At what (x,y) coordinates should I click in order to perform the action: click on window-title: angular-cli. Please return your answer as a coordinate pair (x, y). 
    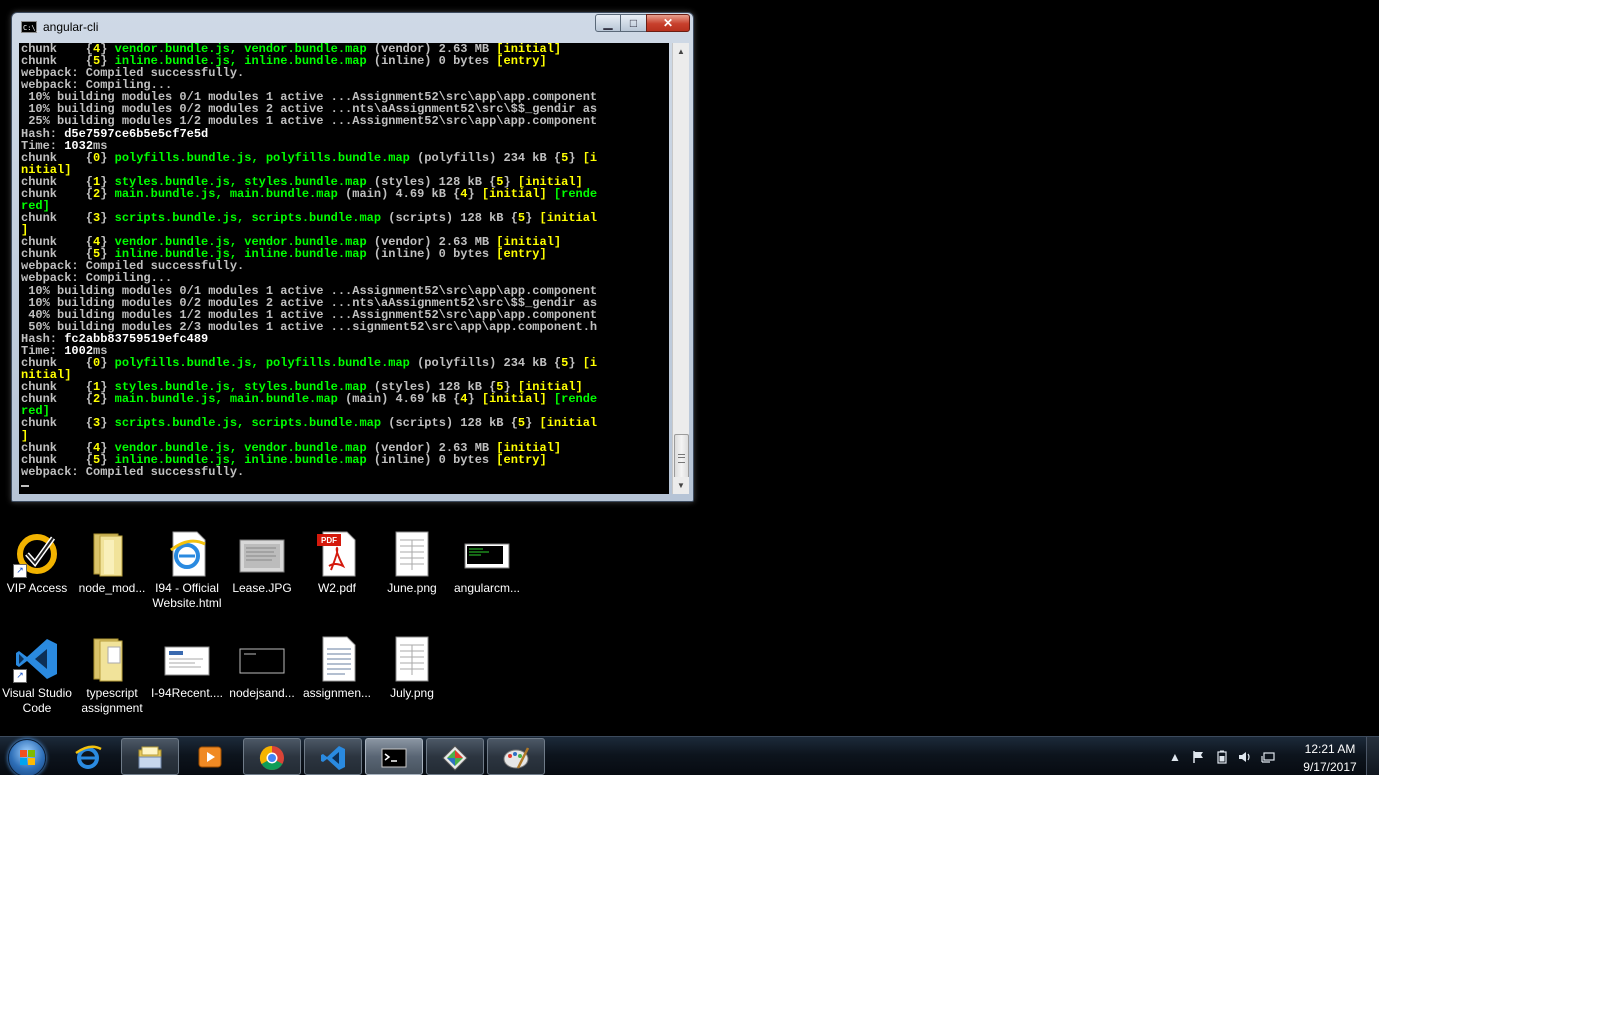
    Looking at the image, I should click on (71, 27).